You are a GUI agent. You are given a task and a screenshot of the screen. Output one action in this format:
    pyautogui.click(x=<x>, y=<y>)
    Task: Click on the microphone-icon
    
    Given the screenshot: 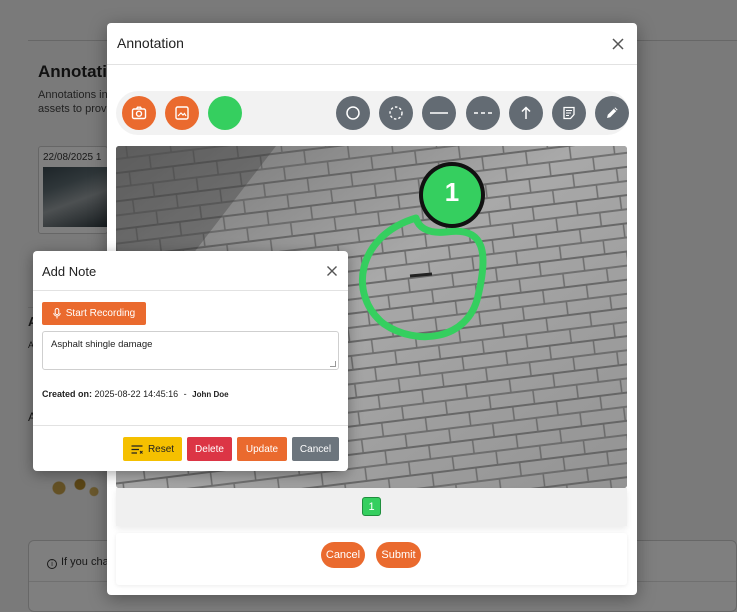 What is the action you would take?
    pyautogui.click(x=57, y=313)
    